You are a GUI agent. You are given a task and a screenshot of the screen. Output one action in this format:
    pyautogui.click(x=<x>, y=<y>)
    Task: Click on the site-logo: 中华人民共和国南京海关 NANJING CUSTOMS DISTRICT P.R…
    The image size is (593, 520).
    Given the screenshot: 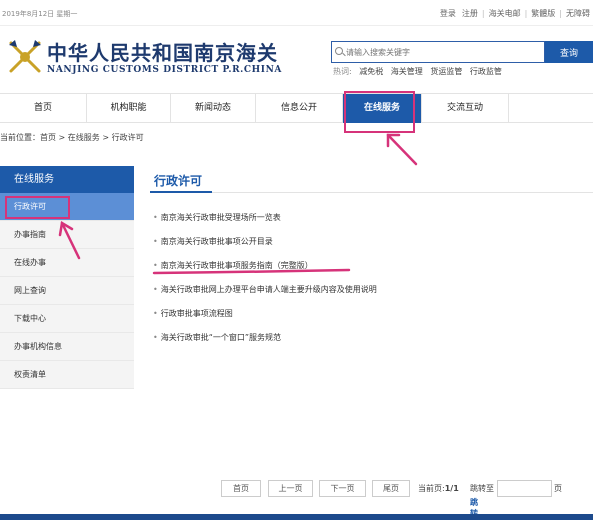 What is the action you would take?
    pyautogui.click(x=150, y=59)
    